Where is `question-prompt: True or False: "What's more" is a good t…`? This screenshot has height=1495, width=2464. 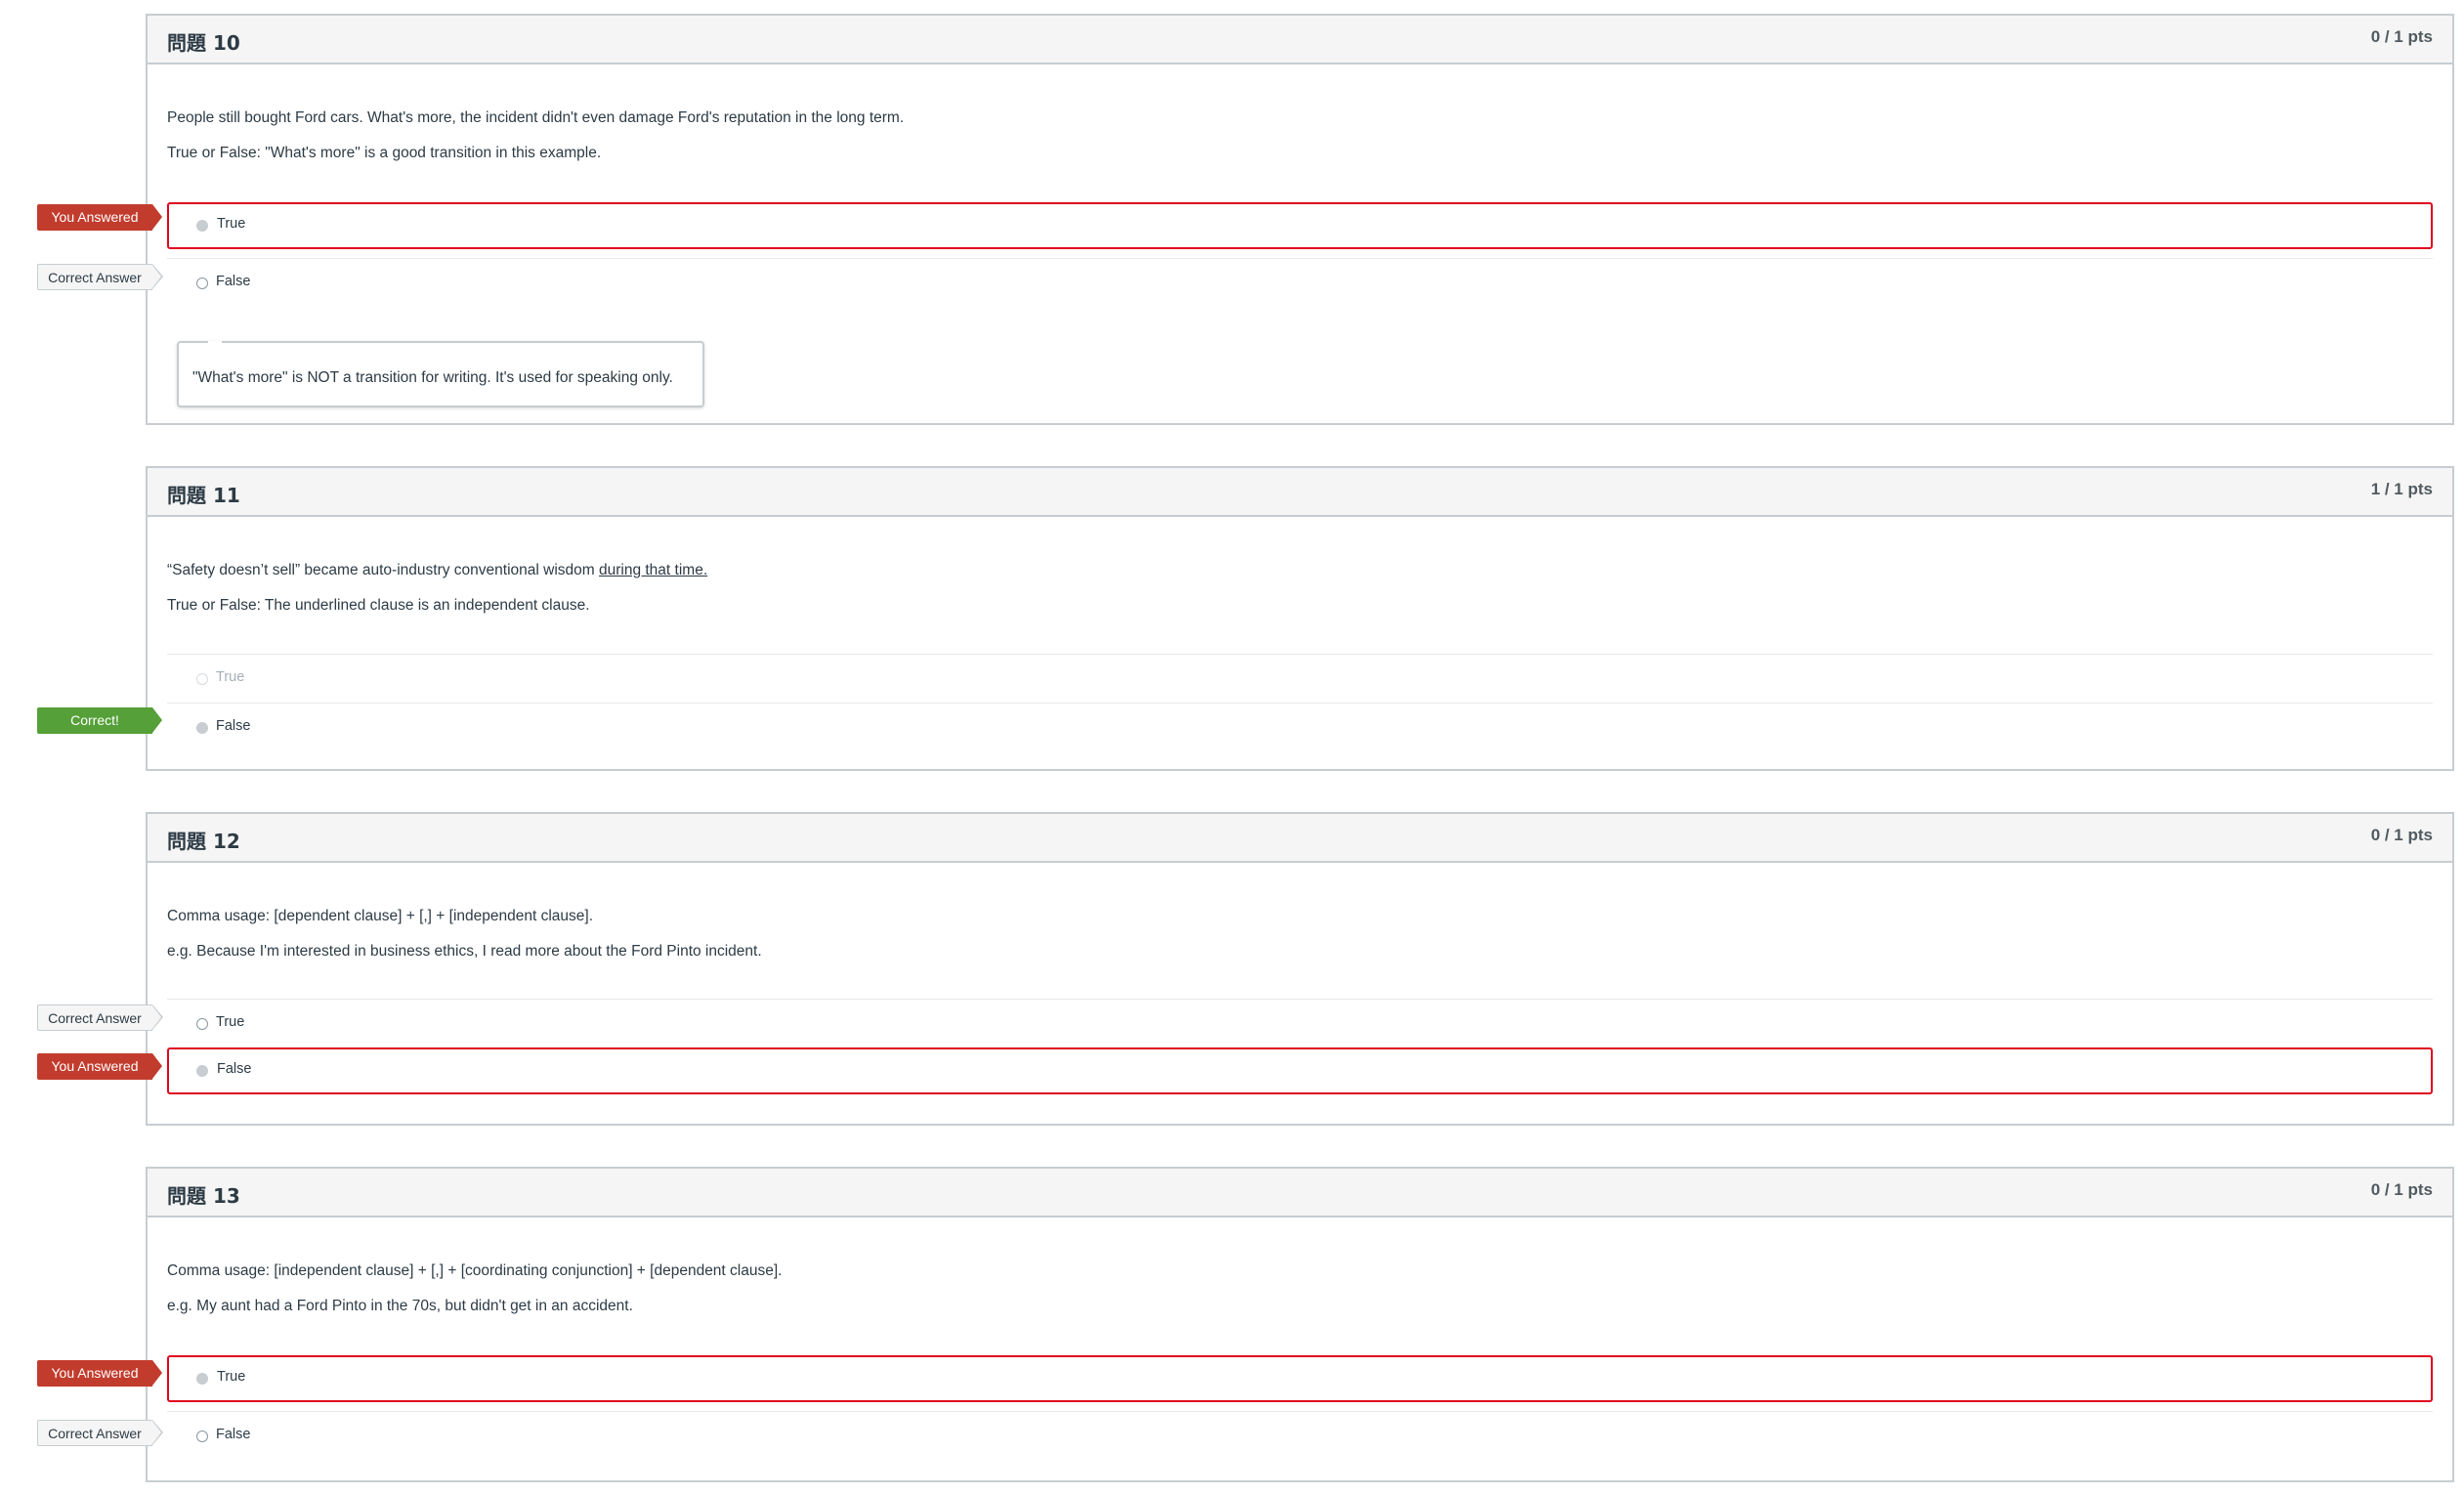 question-prompt: True or False: "What's more" is a good t… is located at coordinates (385, 153).